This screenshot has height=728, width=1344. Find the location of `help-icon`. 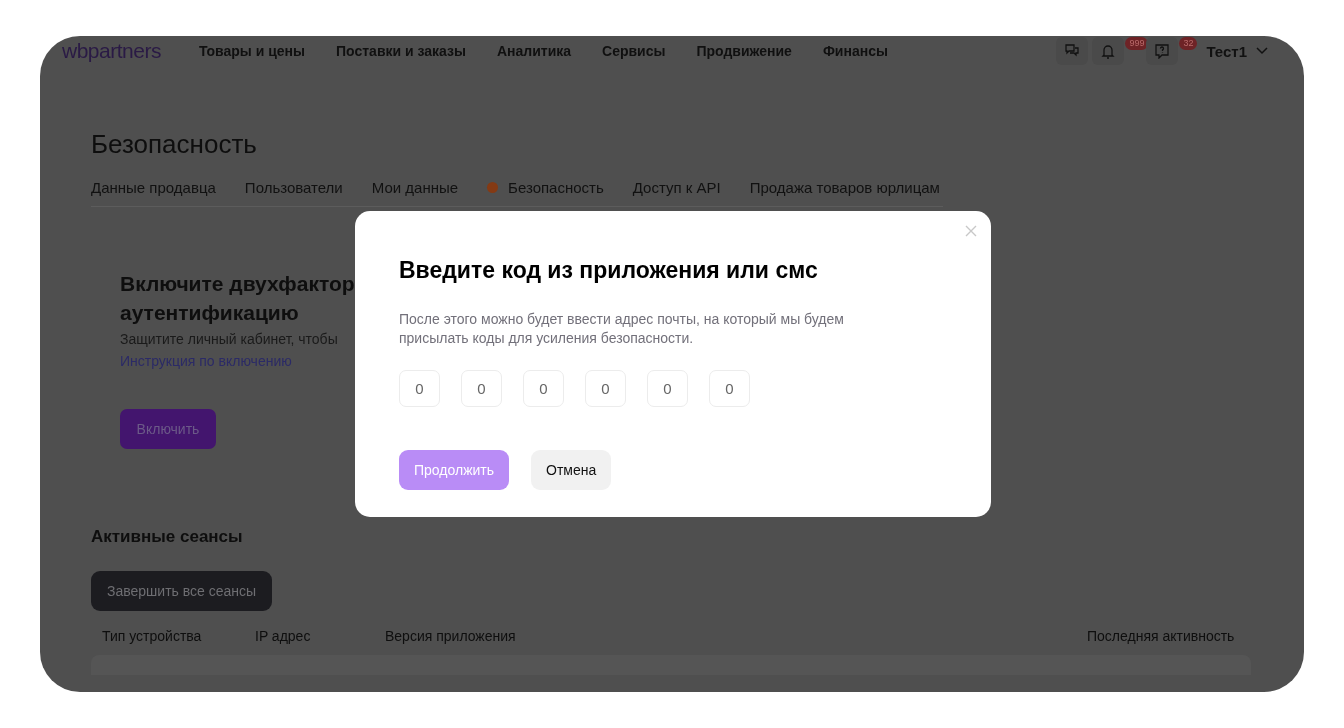

help-icon is located at coordinates (1162, 51).